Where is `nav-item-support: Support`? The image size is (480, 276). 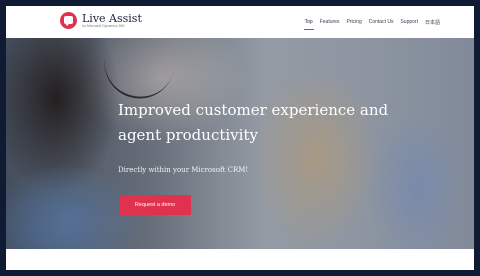
nav-item-support: Support is located at coordinates (409, 22).